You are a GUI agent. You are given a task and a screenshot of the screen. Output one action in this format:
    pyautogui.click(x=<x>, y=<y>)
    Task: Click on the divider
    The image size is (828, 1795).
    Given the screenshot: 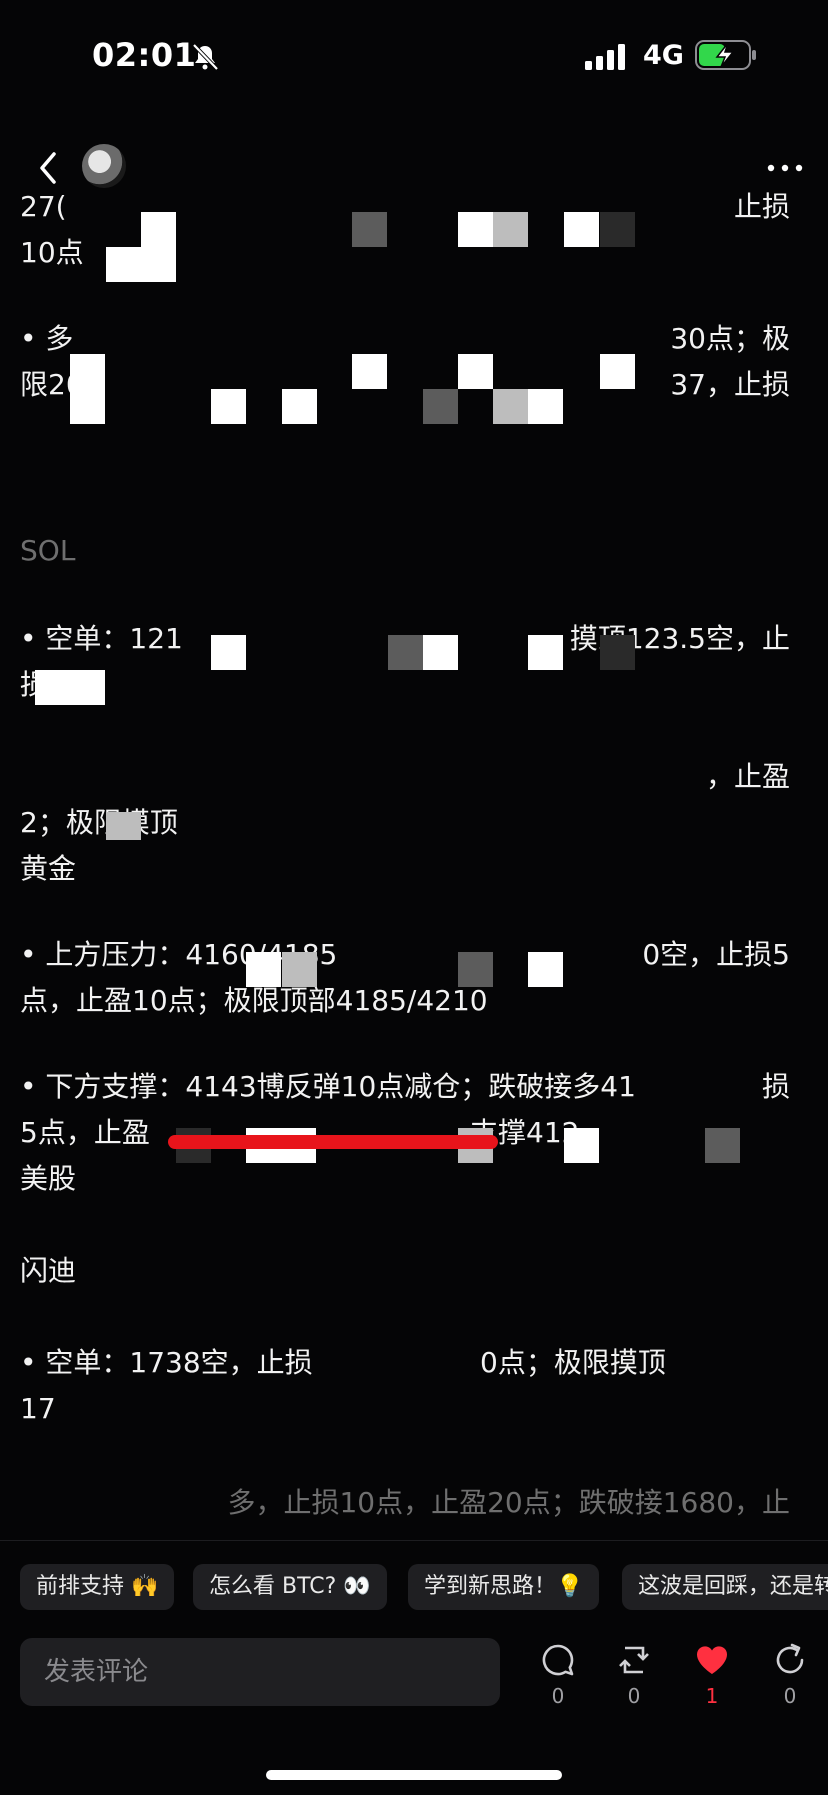 What is the action you would take?
    pyautogui.click(x=414, y=1540)
    